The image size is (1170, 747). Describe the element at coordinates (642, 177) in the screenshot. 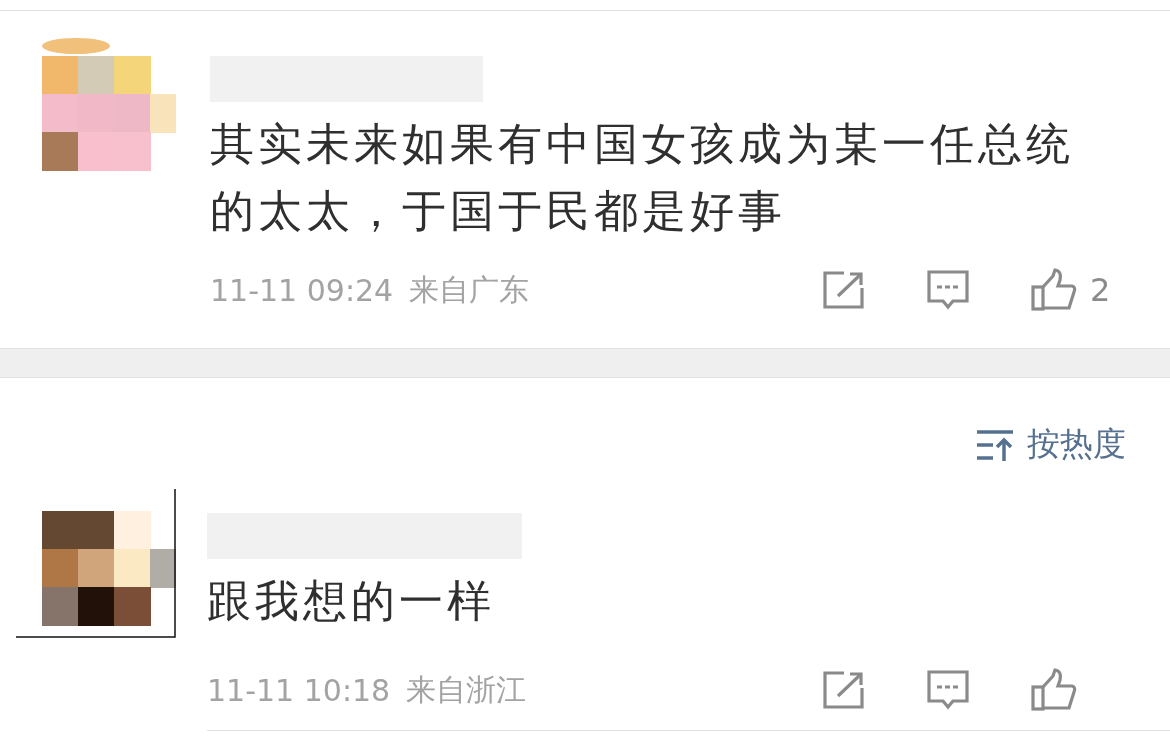

I see `comment-text: 其实未来如果有中国女孩成为某一任总统的太太，于国于民都是好事` at that location.